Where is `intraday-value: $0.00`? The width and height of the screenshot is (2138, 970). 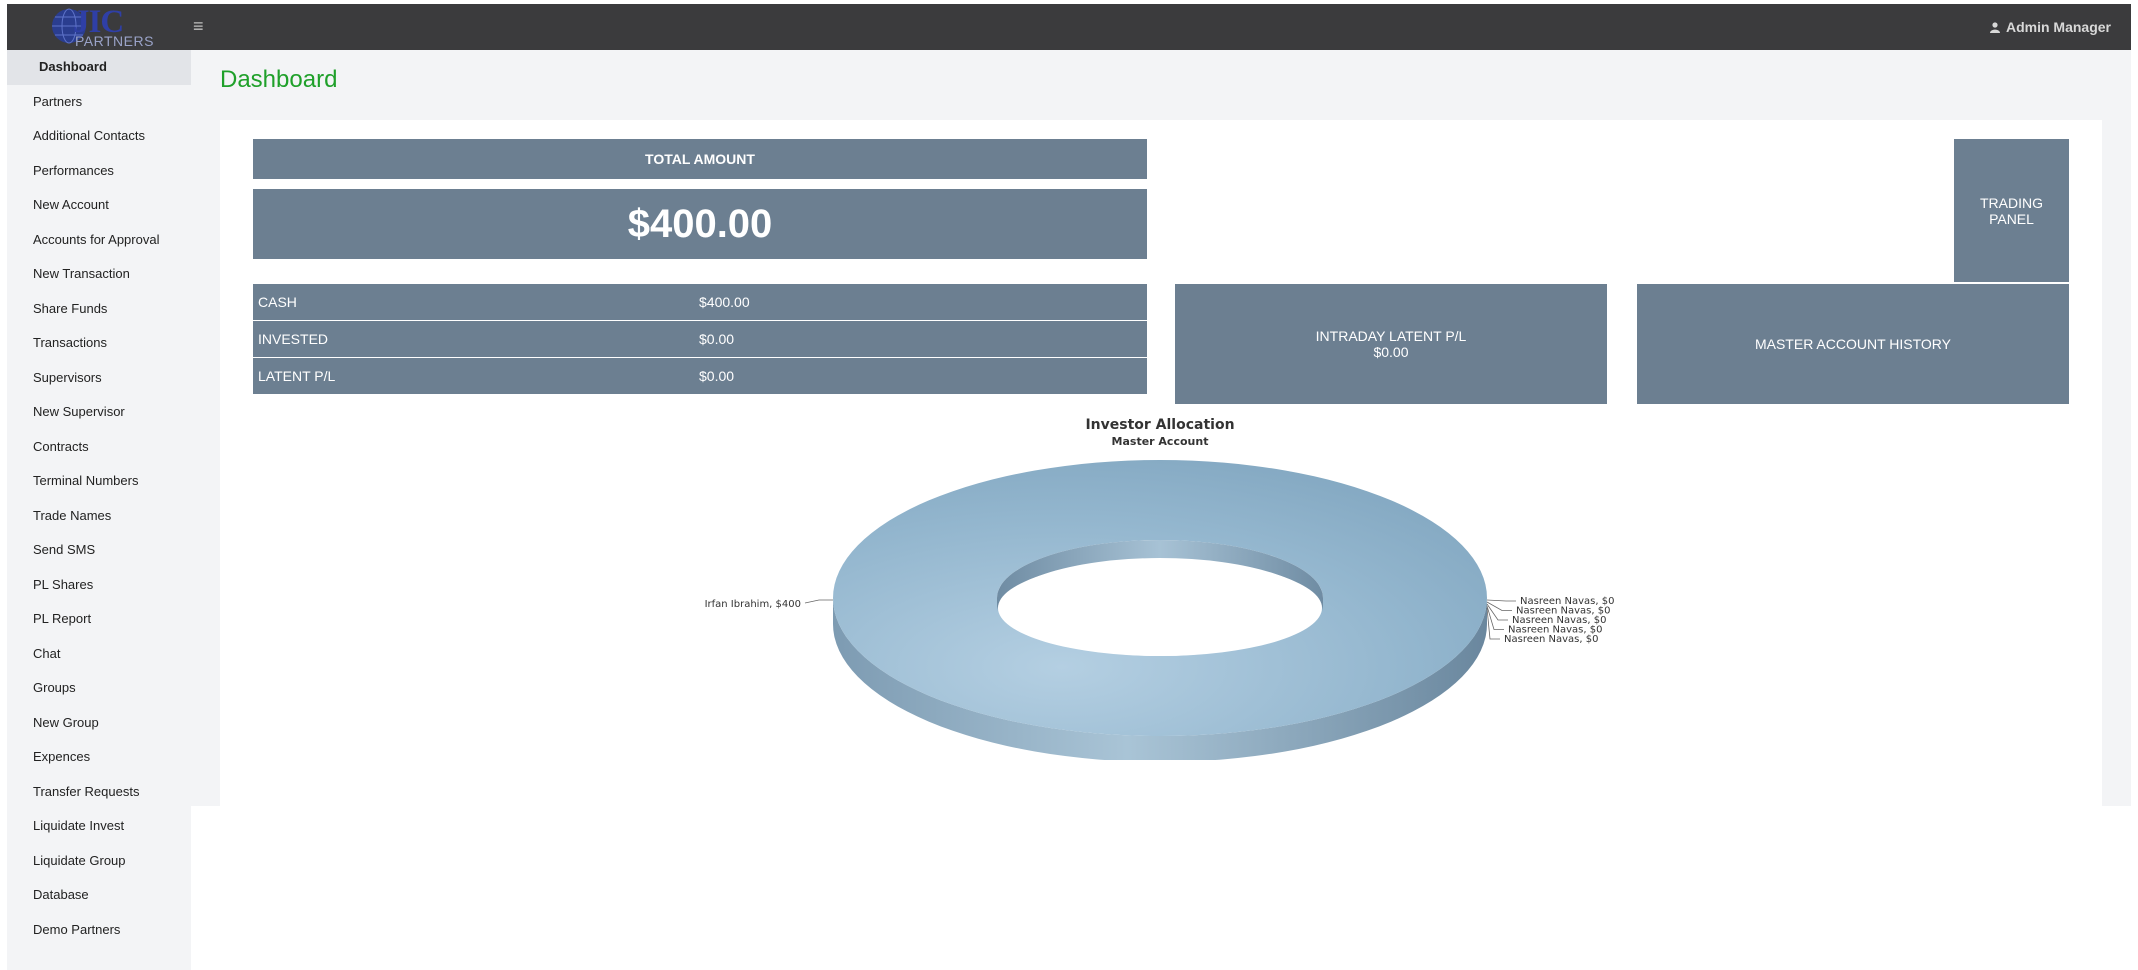 intraday-value: $0.00 is located at coordinates (1391, 352).